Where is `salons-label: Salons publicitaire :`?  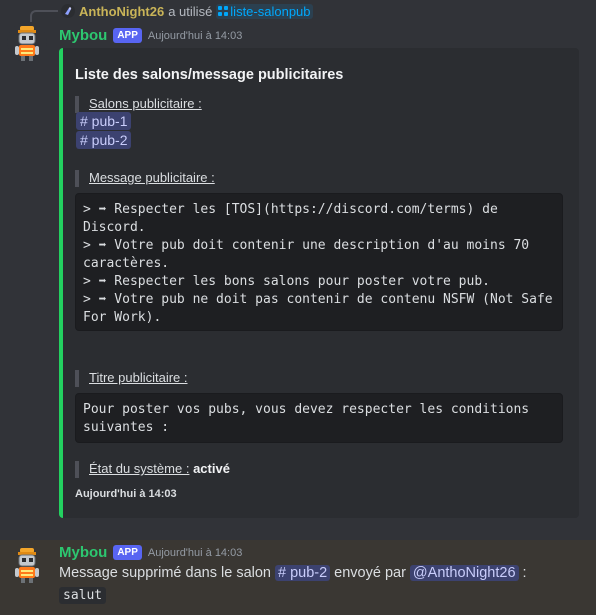
salons-label: Salons publicitaire : is located at coordinates (138, 104).